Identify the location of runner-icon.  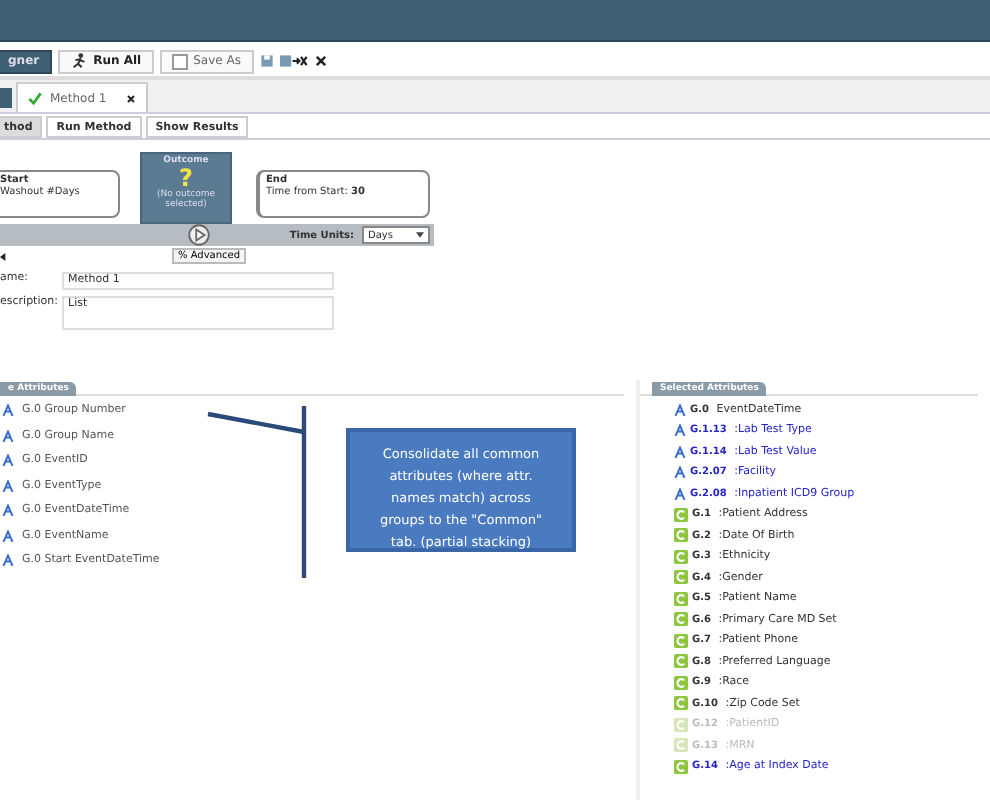
(78, 61).